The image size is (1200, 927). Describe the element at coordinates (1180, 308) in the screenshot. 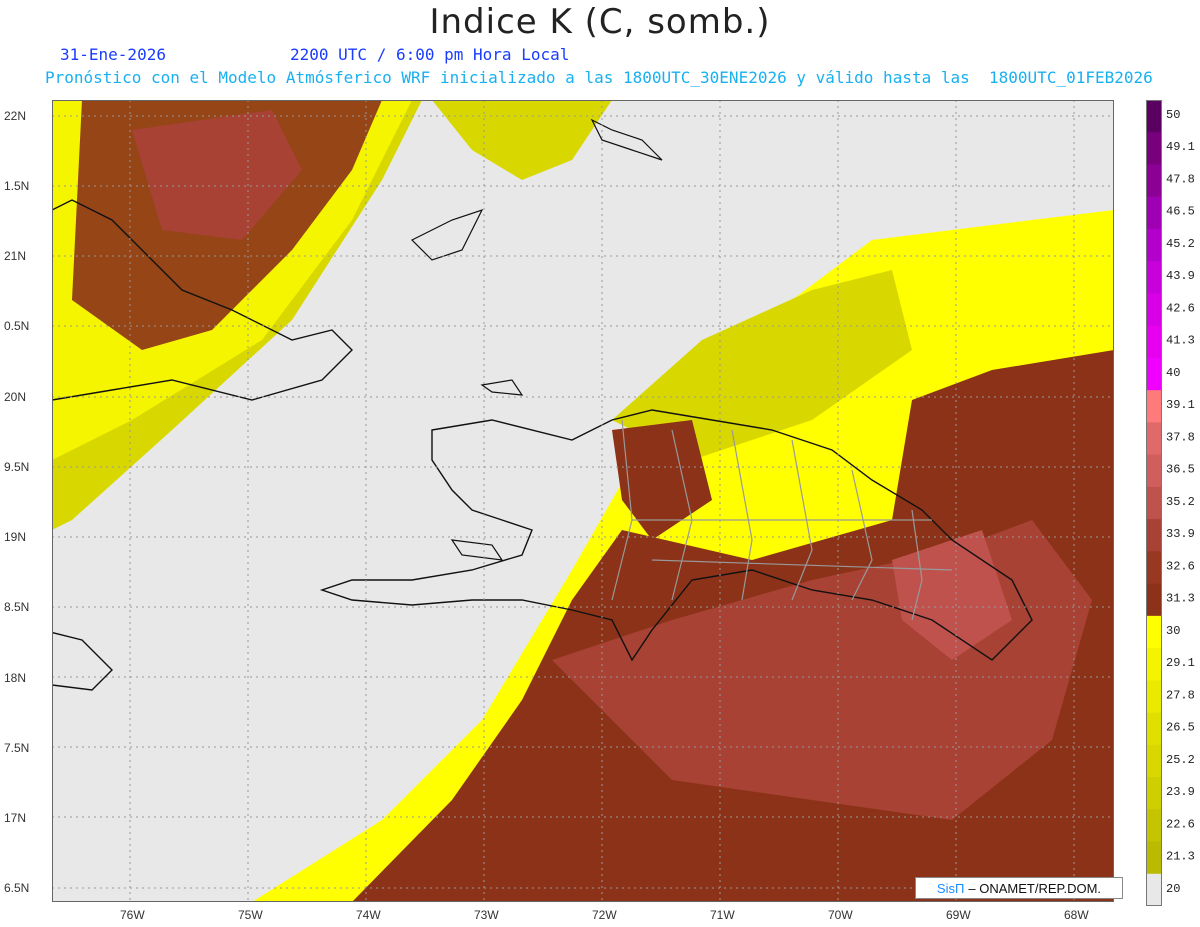

I see `colorbar-label: 42.6` at that location.